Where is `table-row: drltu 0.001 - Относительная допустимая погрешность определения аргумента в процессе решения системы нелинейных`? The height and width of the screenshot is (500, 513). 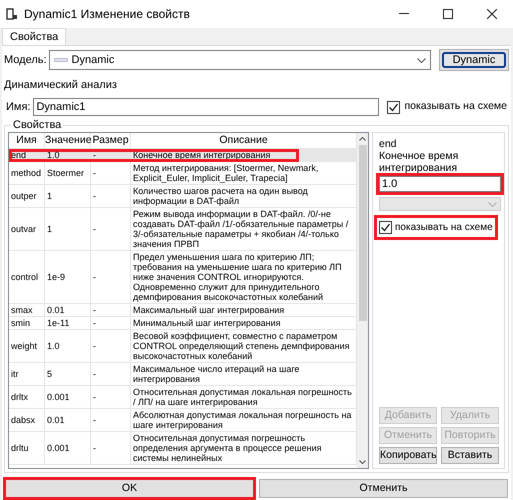 table-row: drltu 0.001 - Относительная допустимая погрешность определения аргумента в процессе решения системы нелинейных is located at coordinates (183, 448).